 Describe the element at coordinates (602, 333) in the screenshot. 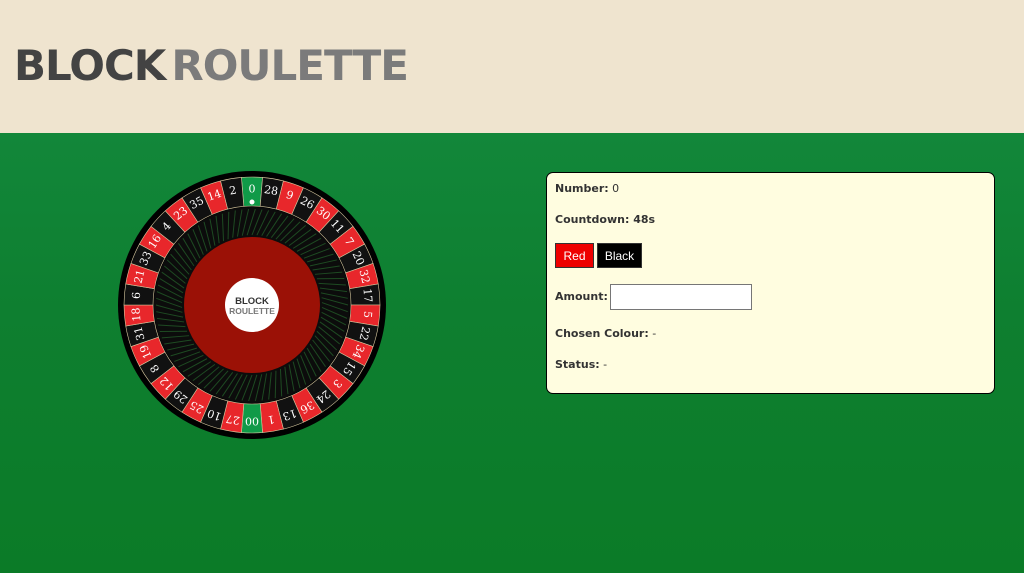

I see `chosen-colour-label: Chosen Colour:` at that location.